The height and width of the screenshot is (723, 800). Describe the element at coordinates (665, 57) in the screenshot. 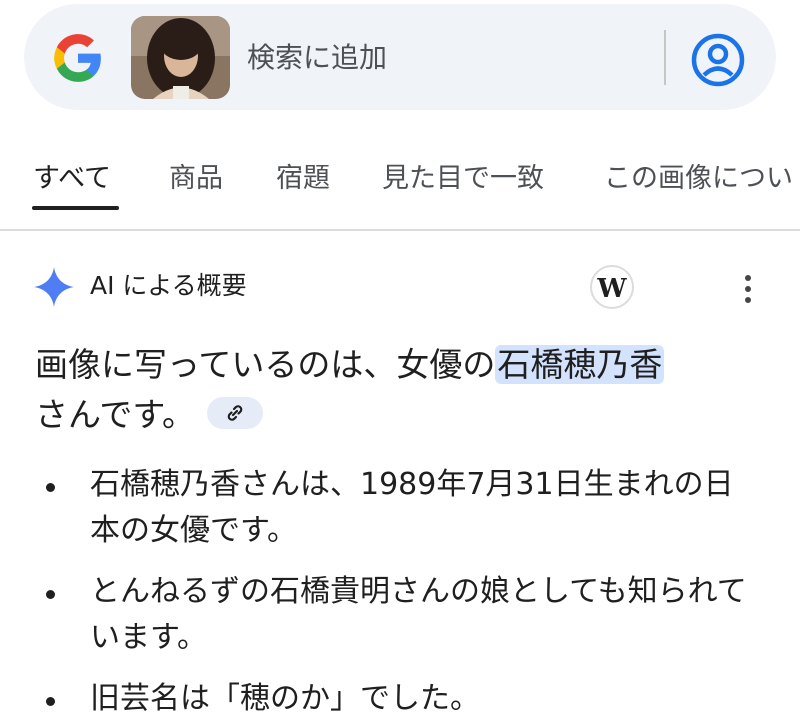

I see `search-divider` at that location.